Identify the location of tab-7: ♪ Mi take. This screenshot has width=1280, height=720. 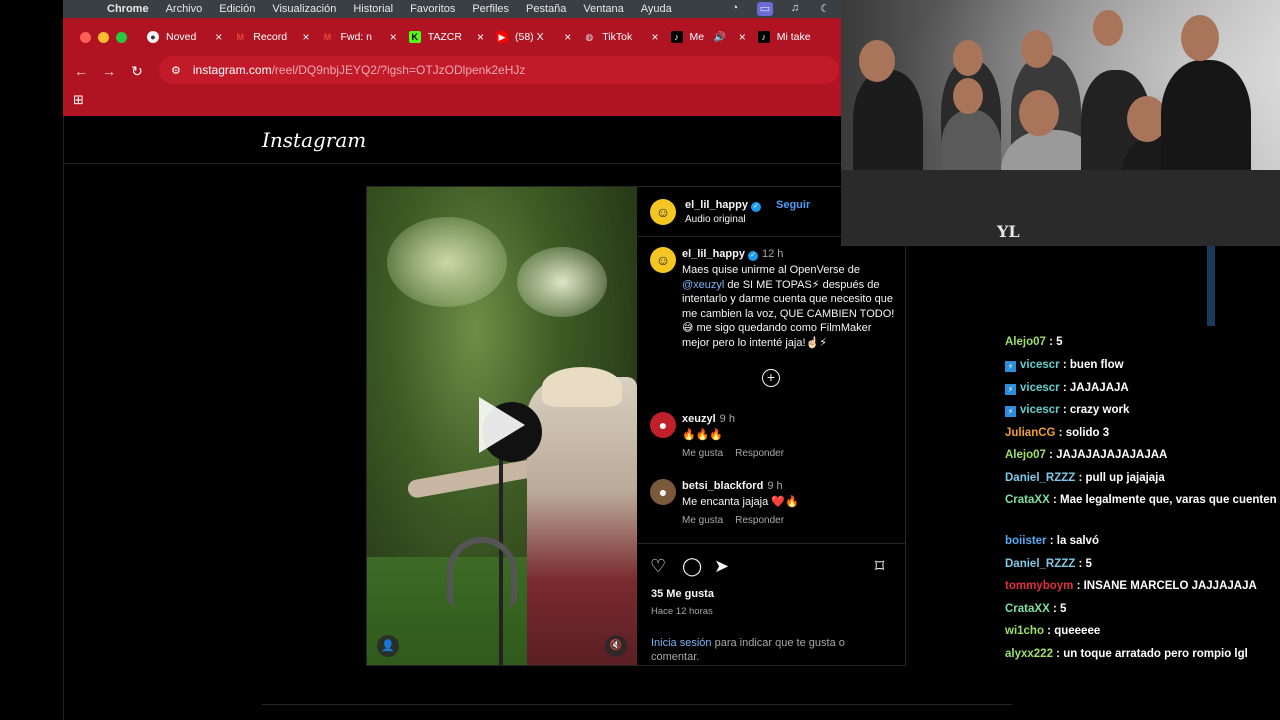
(797, 37).